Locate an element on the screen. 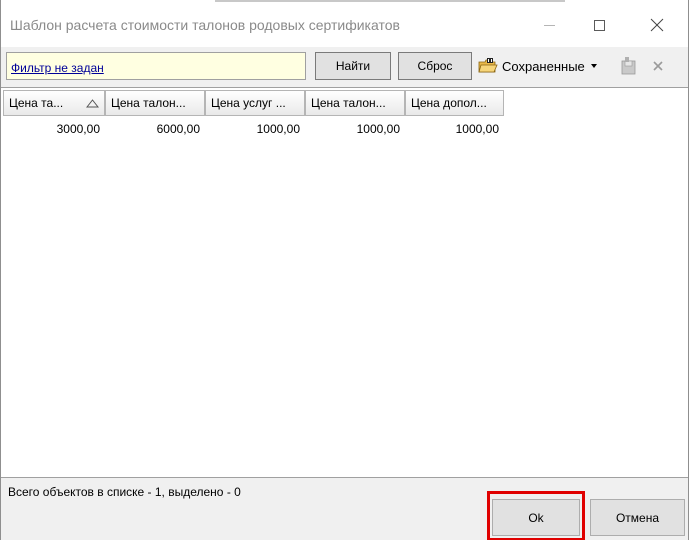  close-icon is located at coordinates (657, 25).